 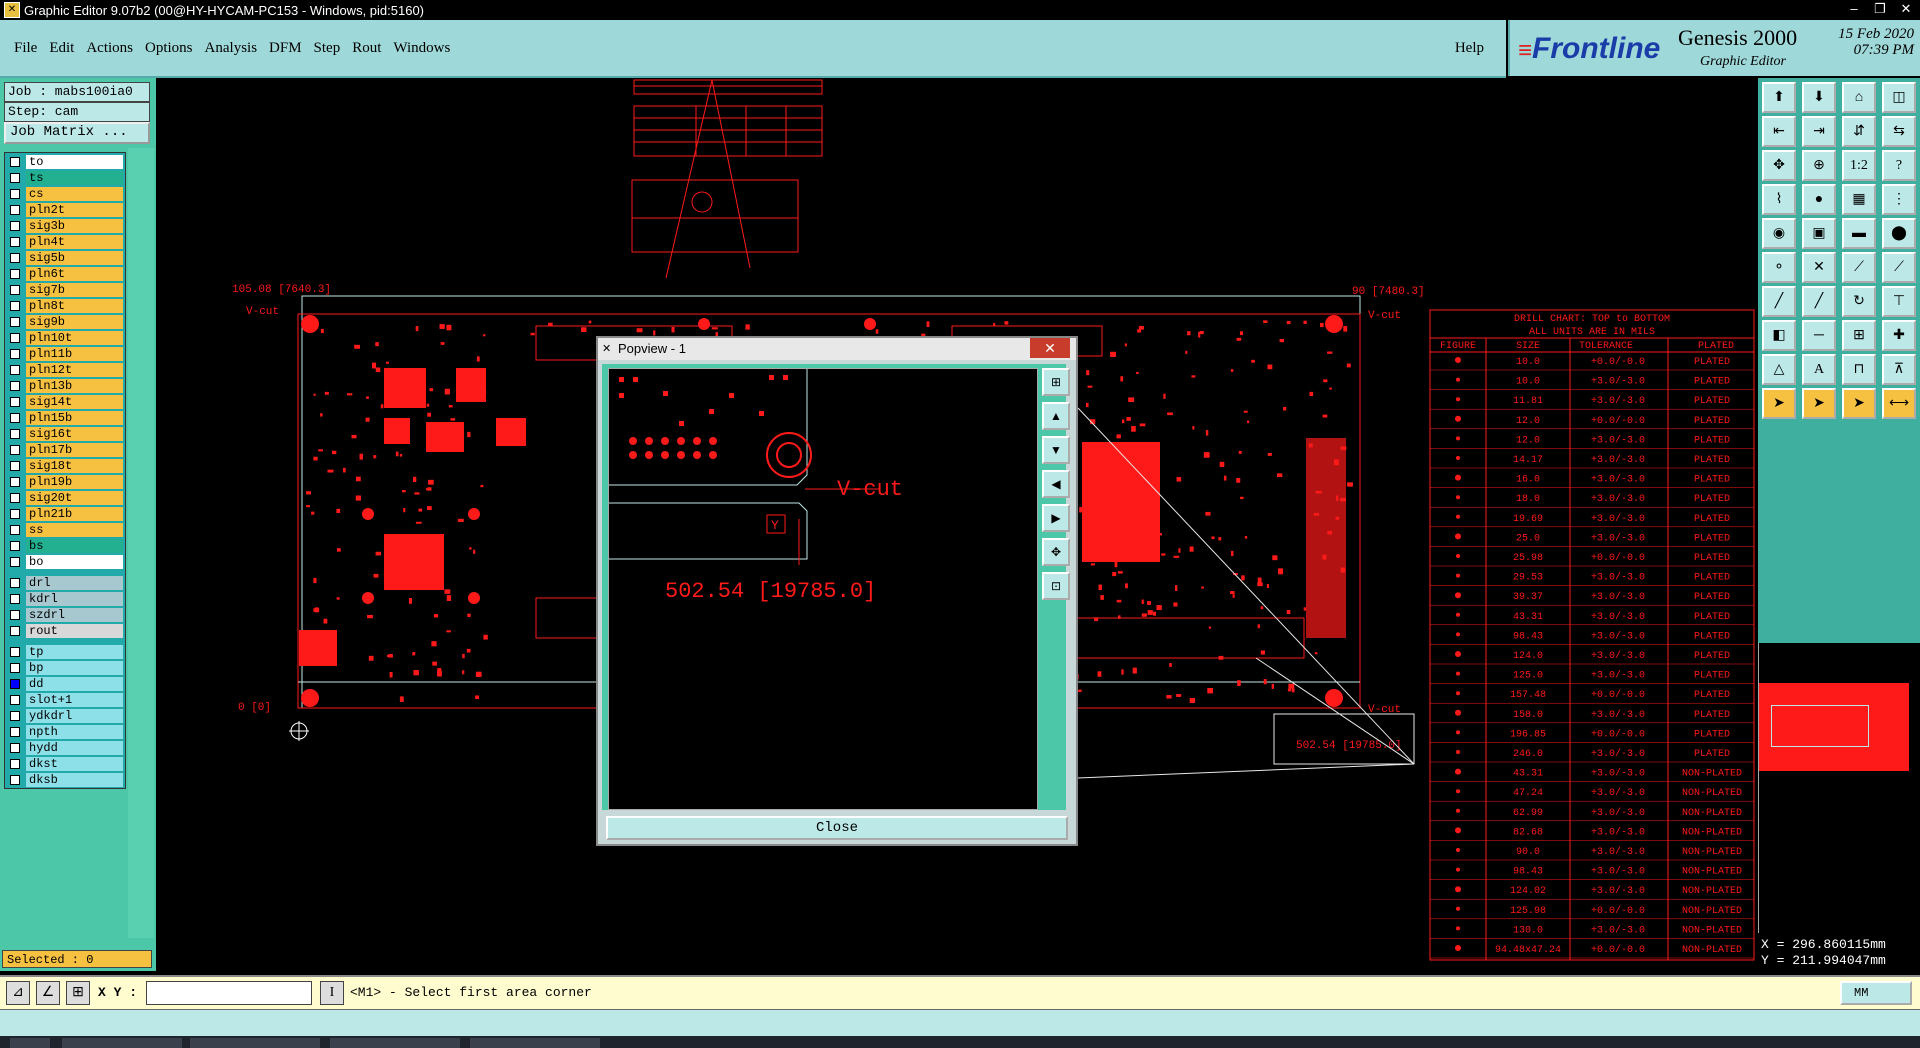 What do you see at coordinates (1779, 97) in the screenshot?
I see `tool-button-icon: ⬆` at bounding box center [1779, 97].